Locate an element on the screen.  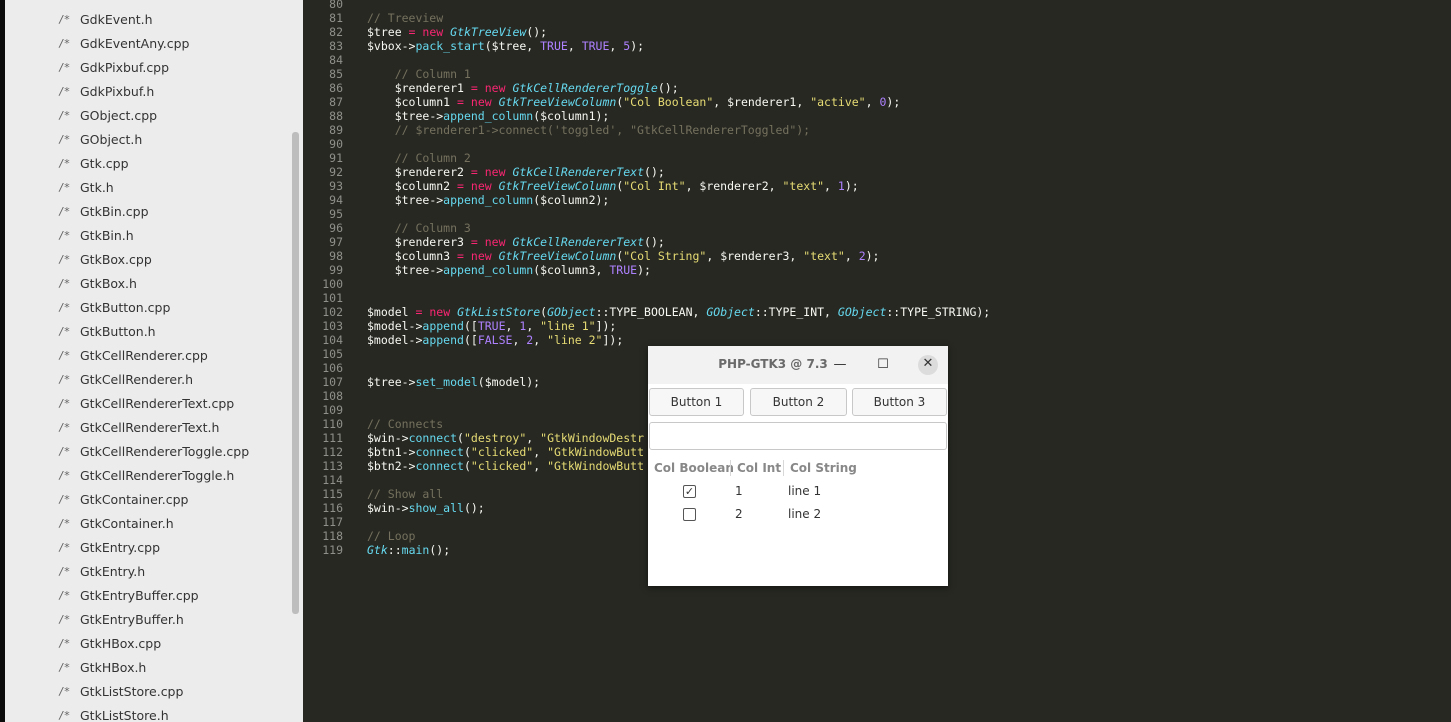
sidebar-file-item: /* GtkBin.h is located at coordinates (147, 235).